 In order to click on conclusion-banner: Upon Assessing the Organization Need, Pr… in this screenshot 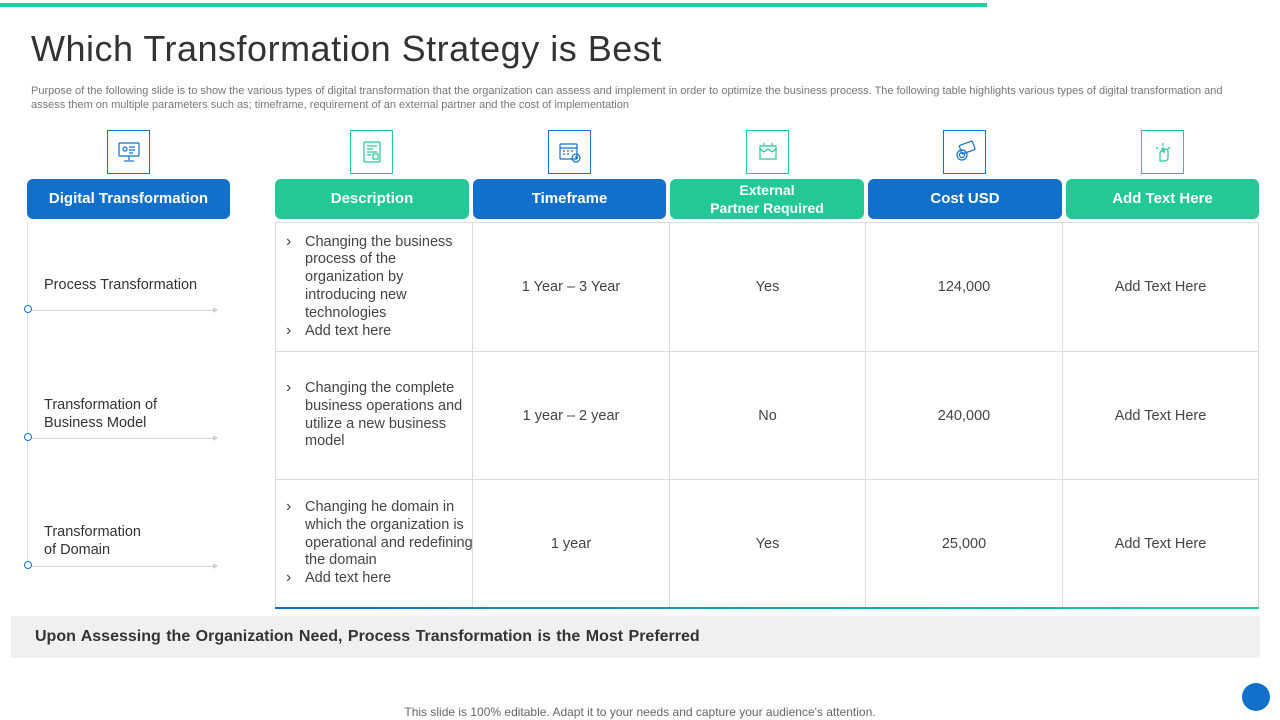, I will do `click(635, 637)`.